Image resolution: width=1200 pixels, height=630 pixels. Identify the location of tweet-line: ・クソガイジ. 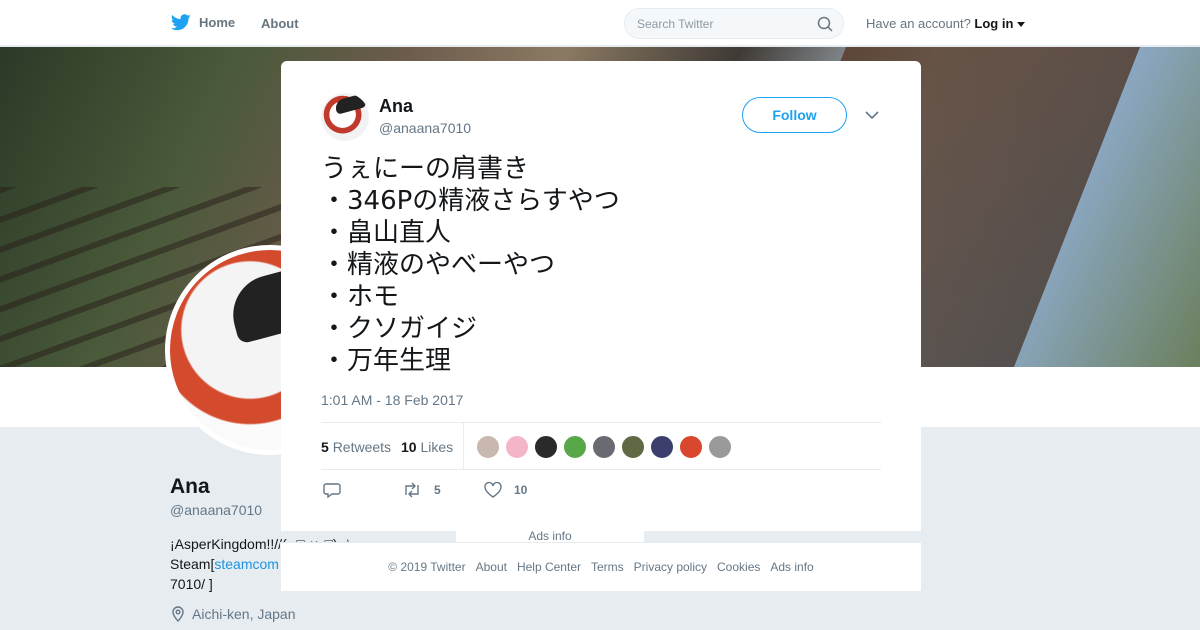
(399, 329).